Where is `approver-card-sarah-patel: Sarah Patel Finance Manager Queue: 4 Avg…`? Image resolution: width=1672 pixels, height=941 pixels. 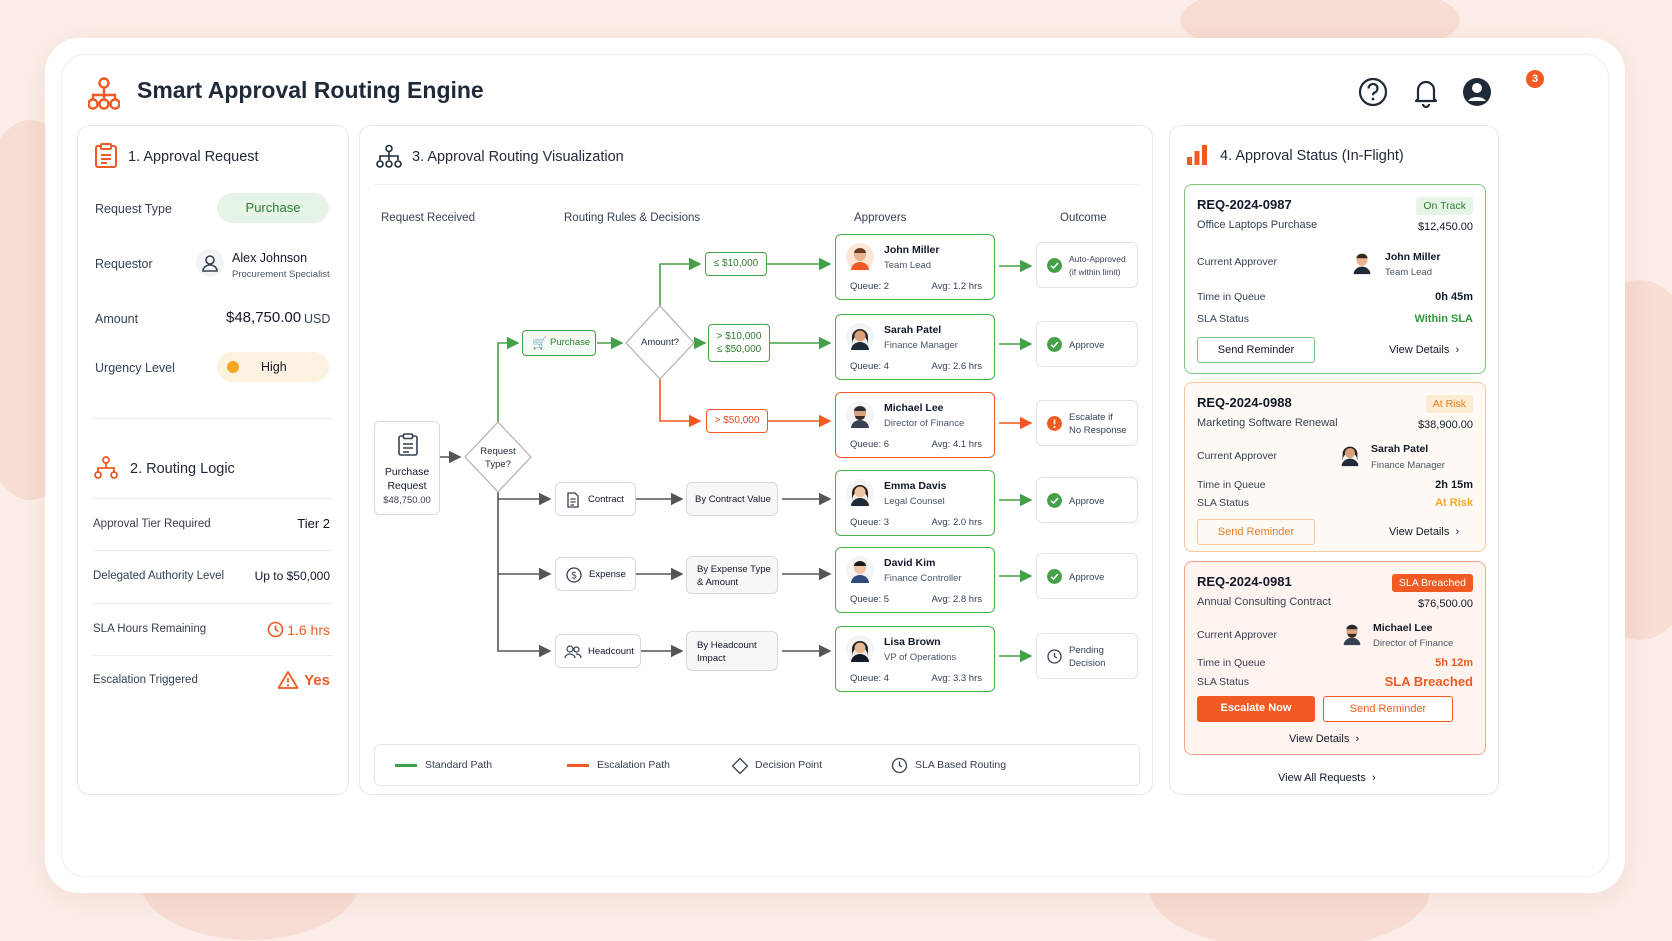 approver-card-sarah-patel: Sarah Patel Finance Manager Queue: 4 Avg… is located at coordinates (915, 347).